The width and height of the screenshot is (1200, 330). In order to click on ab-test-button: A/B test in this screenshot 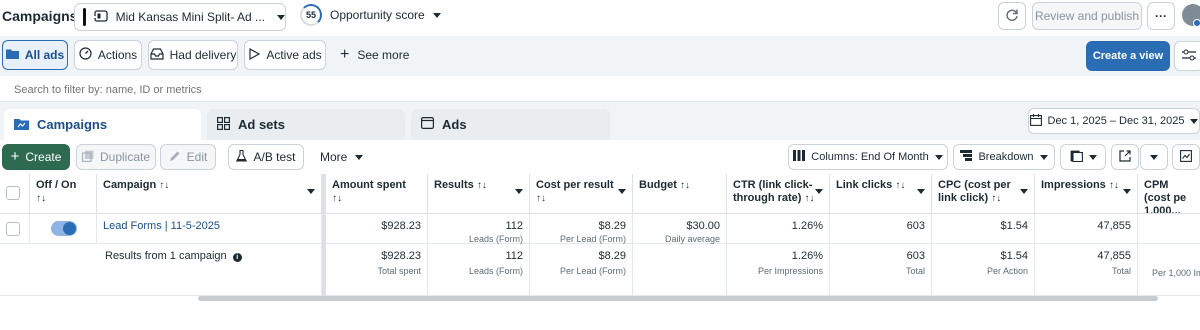, I will do `click(266, 157)`.